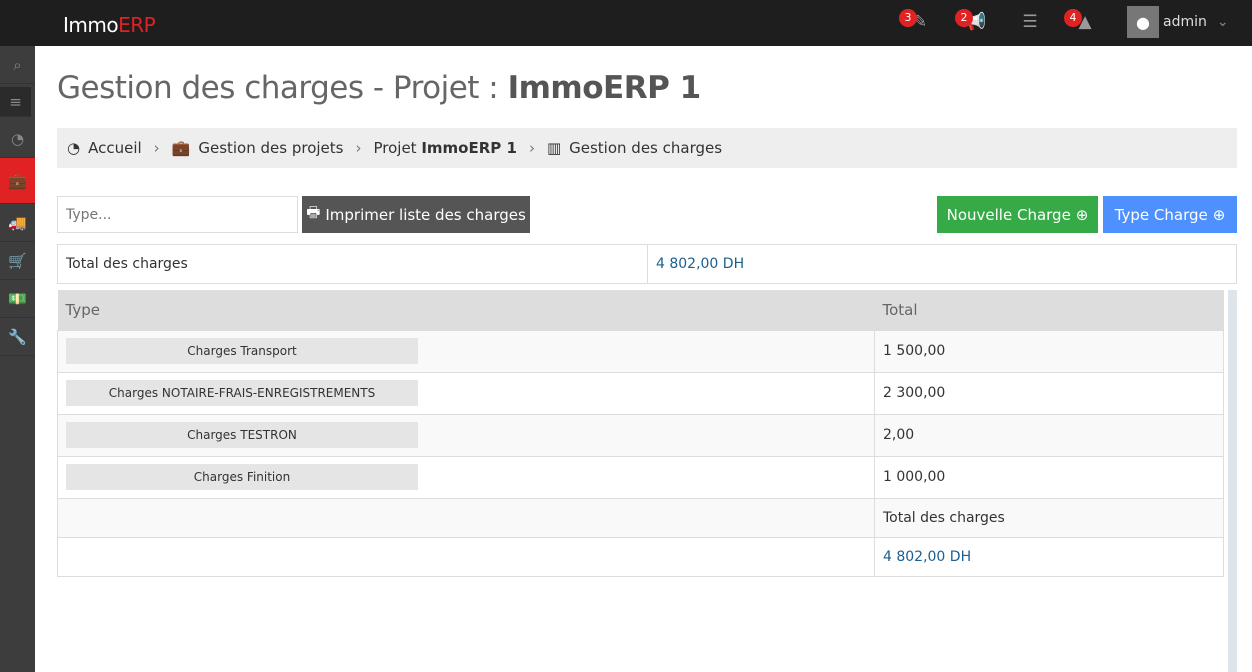 This screenshot has width=1252, height=672. What do you see at coordinates (1049, 351) in the screenshot?
I see `row-total: 1 500,00` at bounding box center [1049, 351].